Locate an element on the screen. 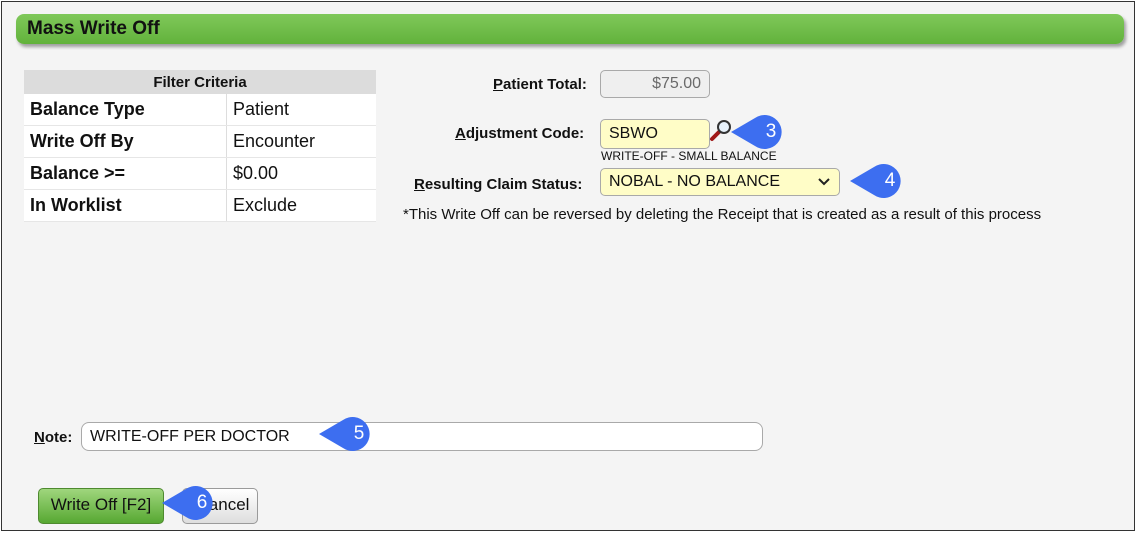 The image size is (1138, 534). note-label: Note: is located at coordinates (53, 437).